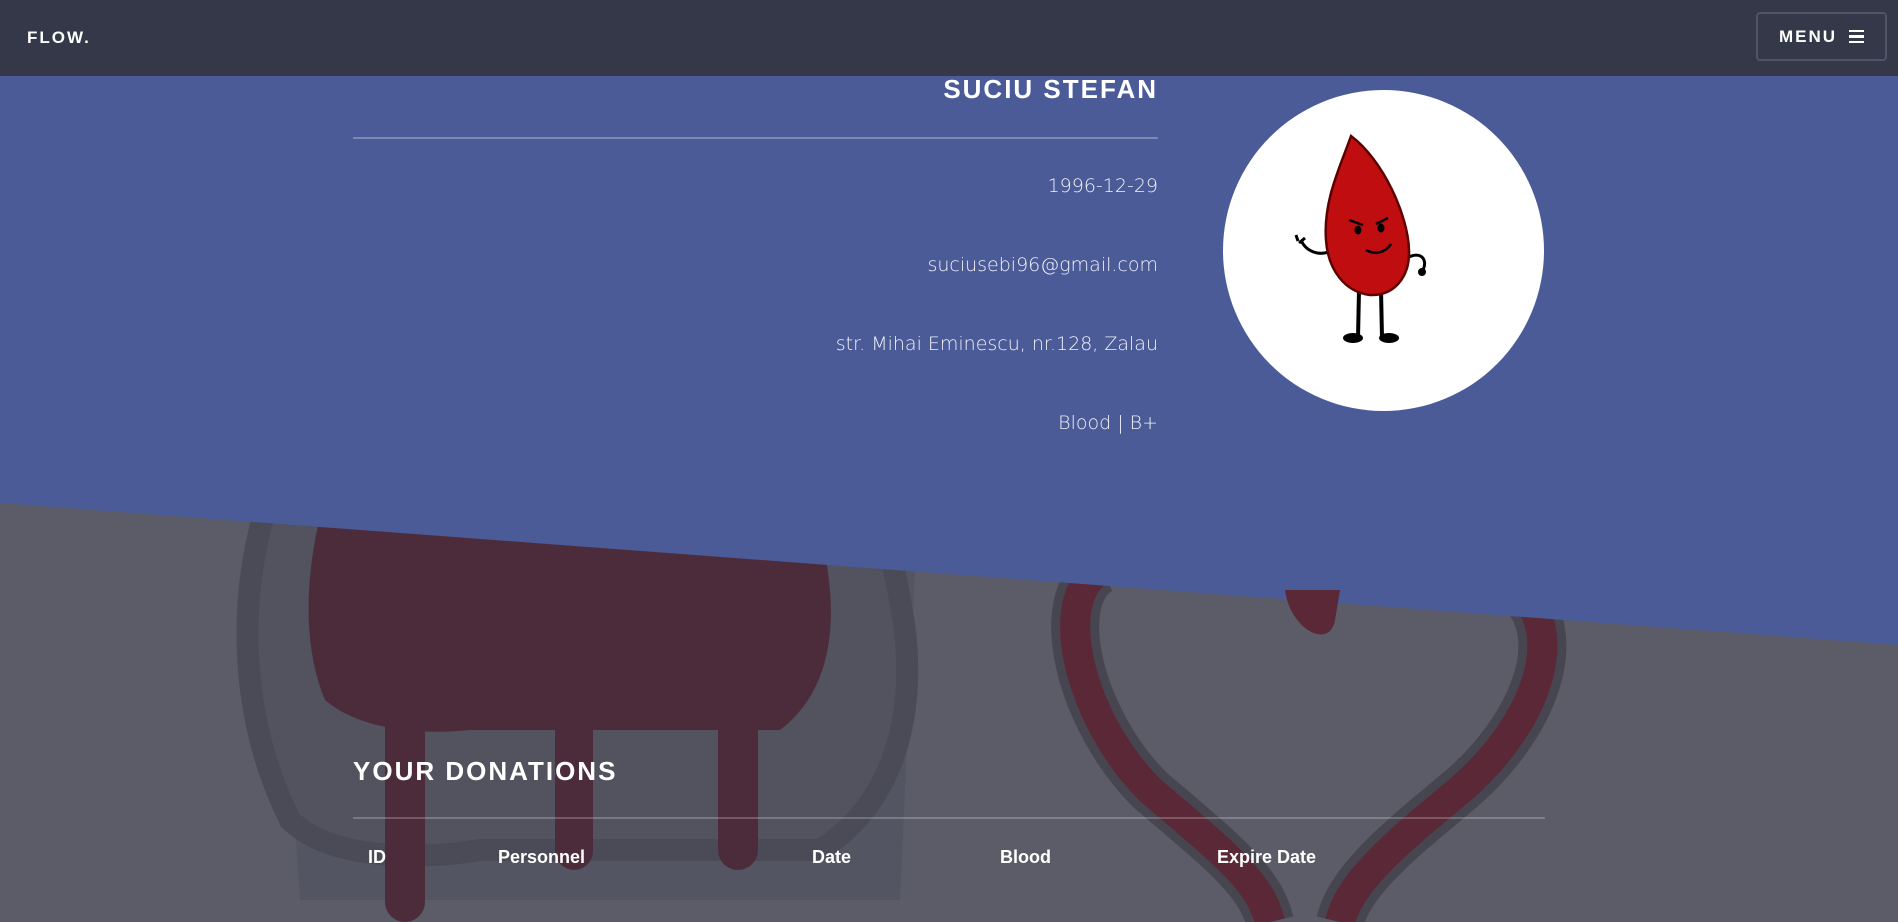 The image size is (1898, 922). What do you see at coordinates (949, 867) in the screenshot?
I see `donations-table-header: ID Personnel Date Blood Expire Date` at bounding box center [949, 867].